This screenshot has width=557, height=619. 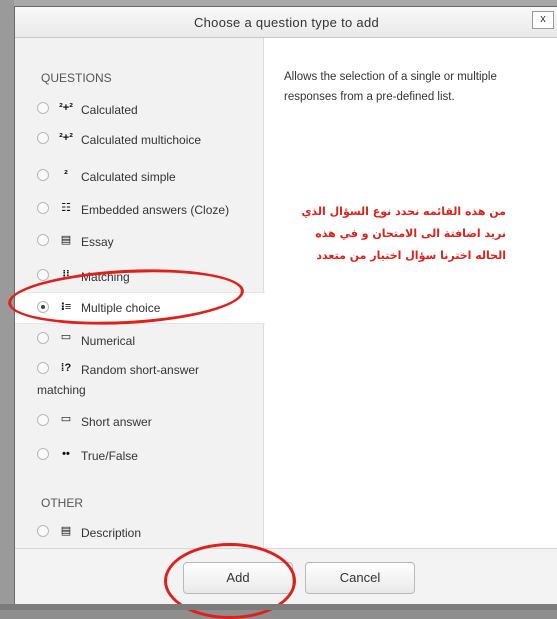 I want to click on option-calculated: ²+² Calculated, so click(x=139, y=110).